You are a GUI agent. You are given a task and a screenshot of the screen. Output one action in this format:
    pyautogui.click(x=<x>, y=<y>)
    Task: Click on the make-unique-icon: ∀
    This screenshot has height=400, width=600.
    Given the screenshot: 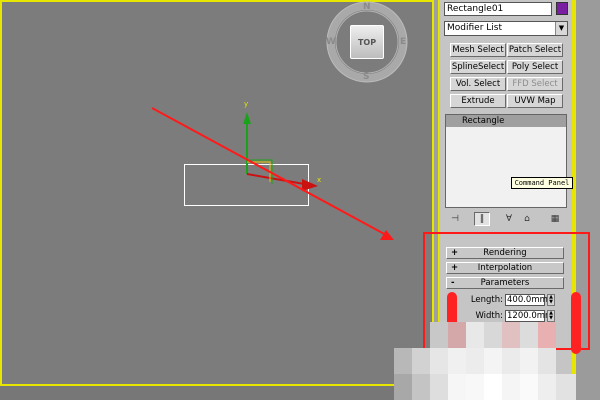 What is the action you would take?
    pyautogui.click(x=509, y=219)
    